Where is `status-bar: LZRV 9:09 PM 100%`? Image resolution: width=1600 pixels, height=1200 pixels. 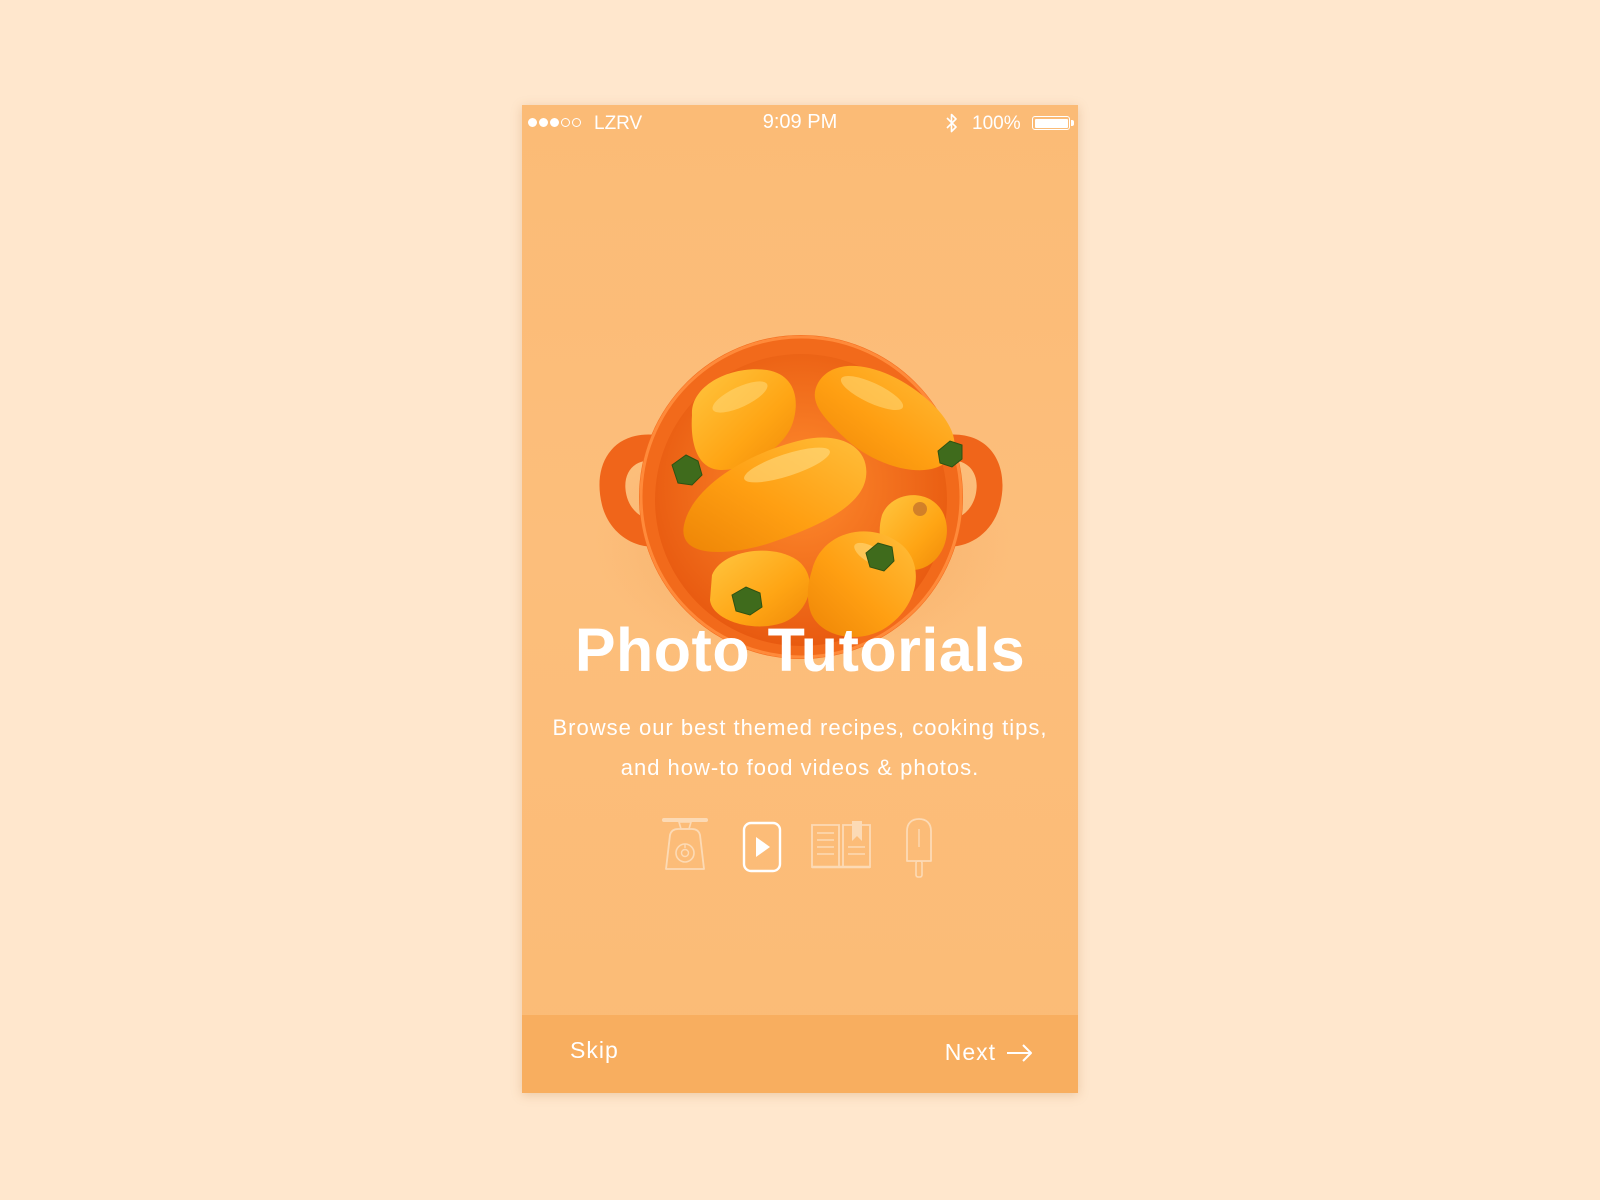
status-bar: LZRV 9:09 PM 100% is located at coordinates (800, 123).